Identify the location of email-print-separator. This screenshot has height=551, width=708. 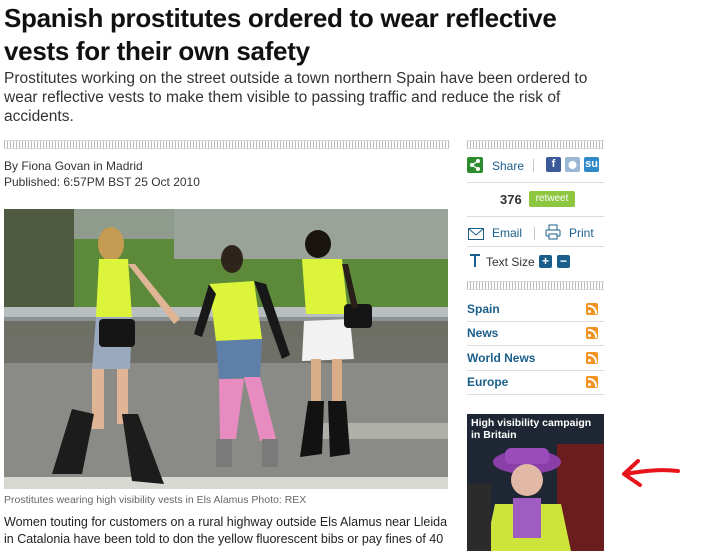
(534, 233).